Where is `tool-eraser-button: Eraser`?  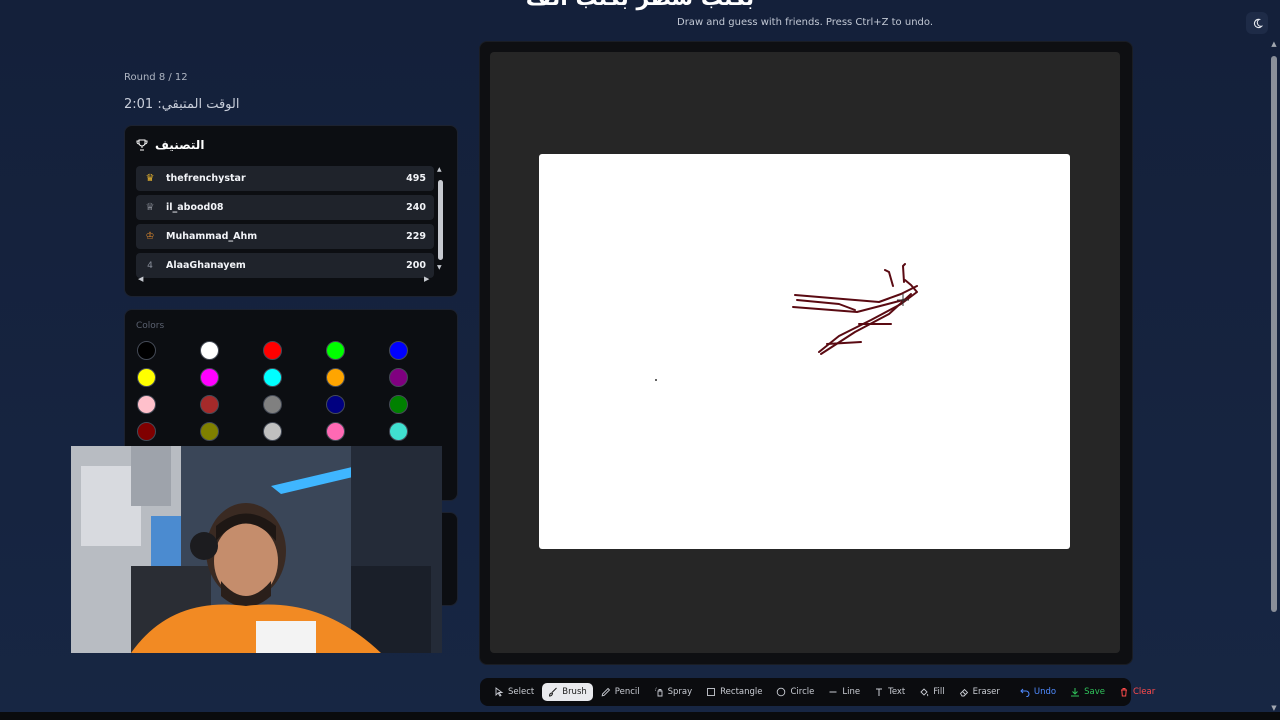 tool-eraser-button: Eraser is located at coordinates (979, 692).